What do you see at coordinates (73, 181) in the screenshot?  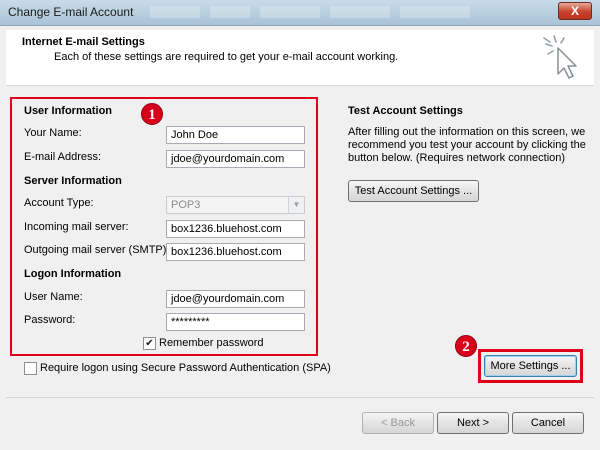 I see `server-information-heading: Server Information` at bounding box center [73, 181].